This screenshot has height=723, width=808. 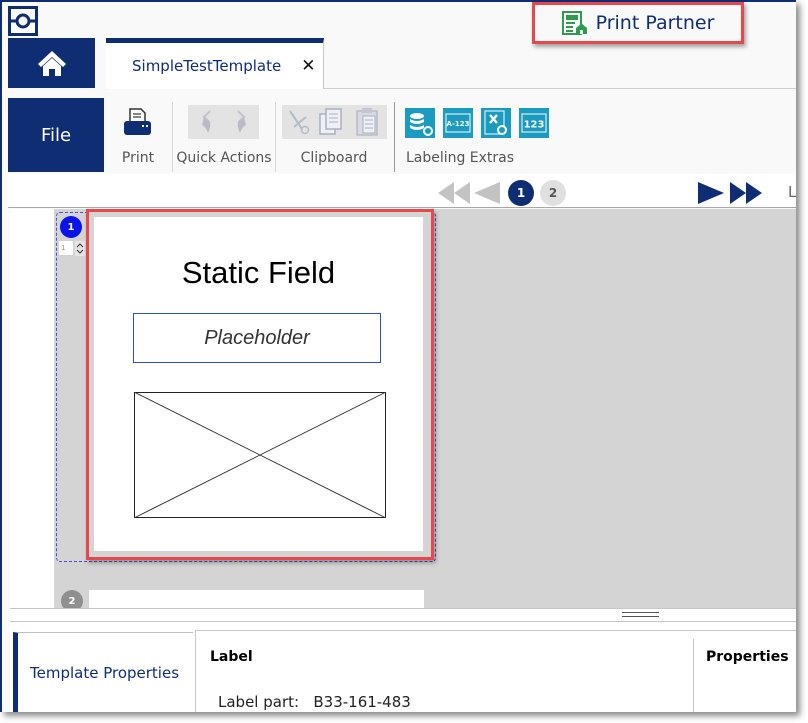 What do you see at coordinates (487, 193) in the screenshot?
I see `previous-page-icon` at bounding box center [487, 193].